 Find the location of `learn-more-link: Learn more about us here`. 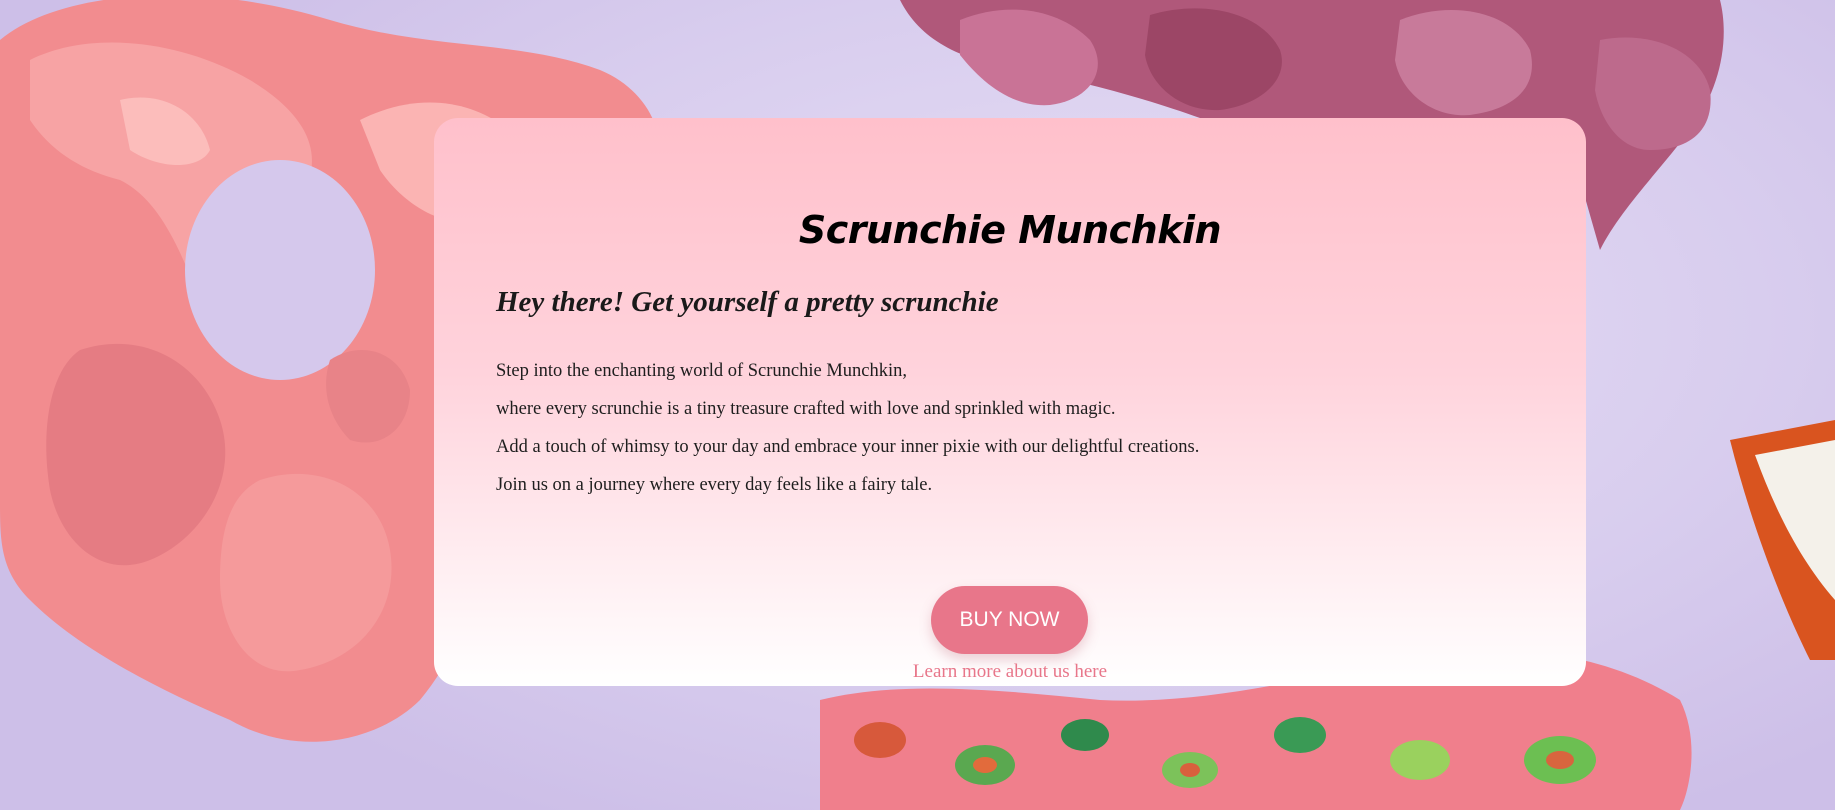

learn-more-link: Learn more about us here is located at coordinates (1010, 672).